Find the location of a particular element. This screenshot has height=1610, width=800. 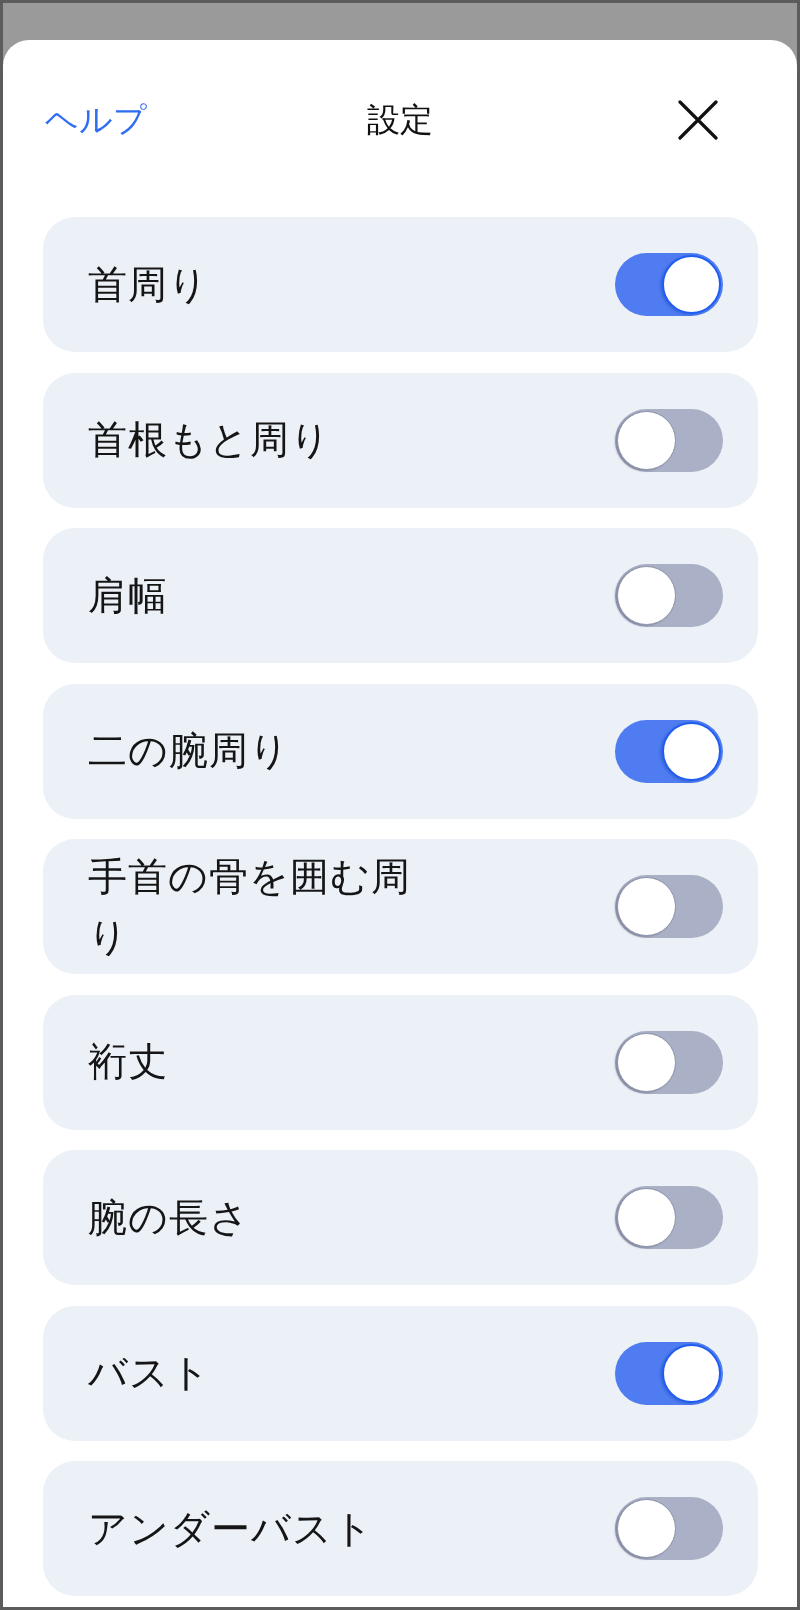

close-icon is located at coordinates (698, 120).